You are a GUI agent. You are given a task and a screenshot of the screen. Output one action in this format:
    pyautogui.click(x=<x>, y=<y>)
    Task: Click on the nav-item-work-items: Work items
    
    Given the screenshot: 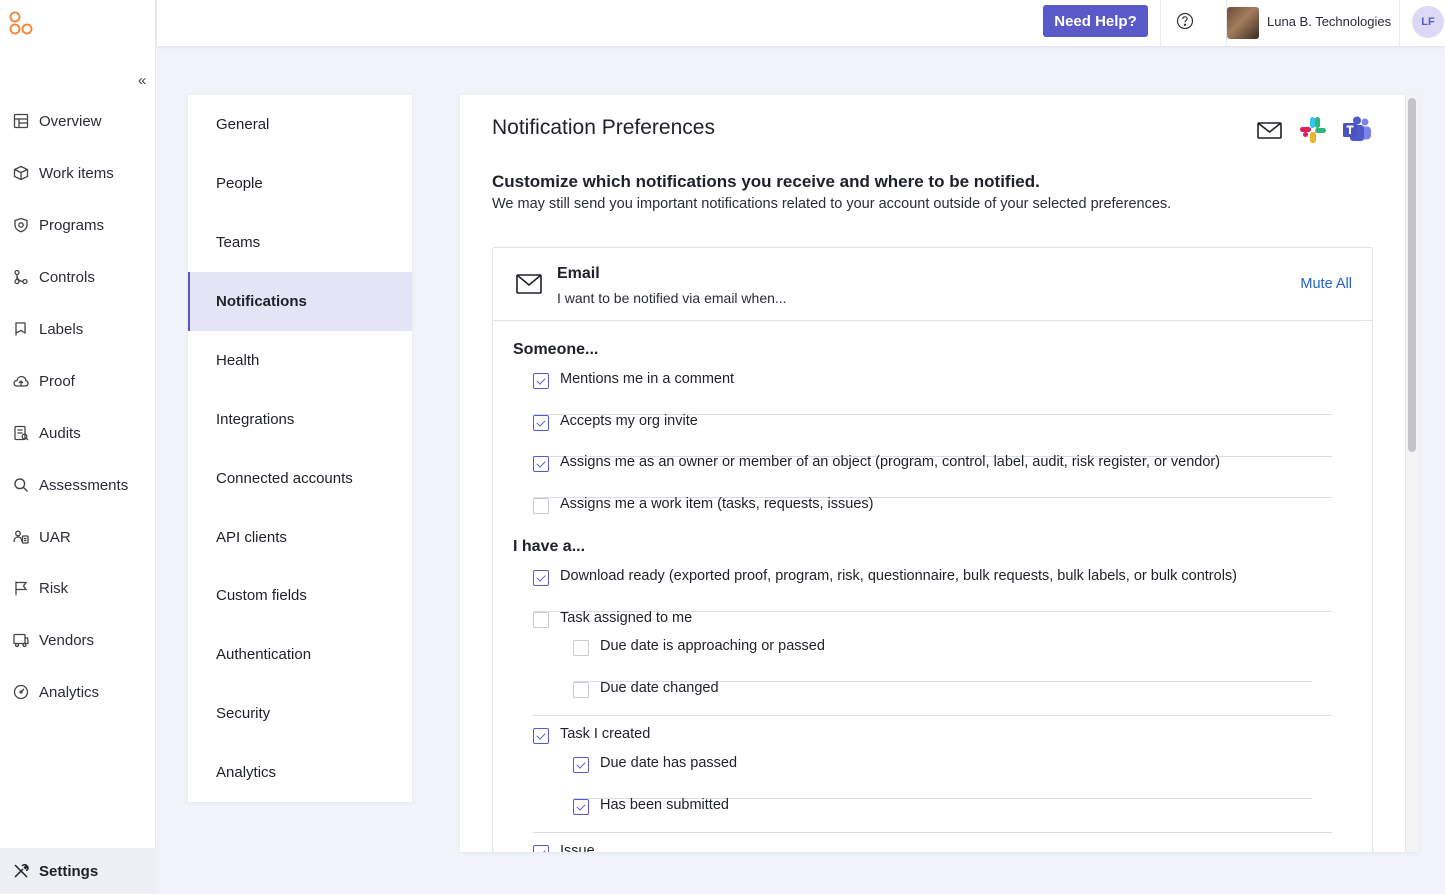 What is the action you would take?
    pyautogui.click(x=78, y=173)
    